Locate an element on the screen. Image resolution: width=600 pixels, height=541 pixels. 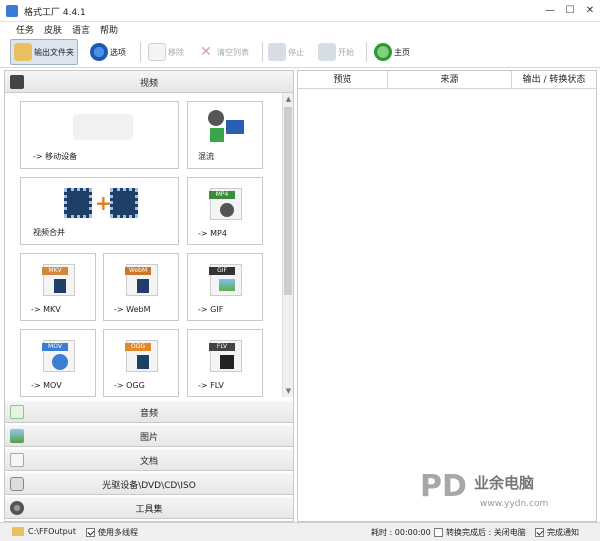
category-document: 文档 is located at coordinates (149, 460).